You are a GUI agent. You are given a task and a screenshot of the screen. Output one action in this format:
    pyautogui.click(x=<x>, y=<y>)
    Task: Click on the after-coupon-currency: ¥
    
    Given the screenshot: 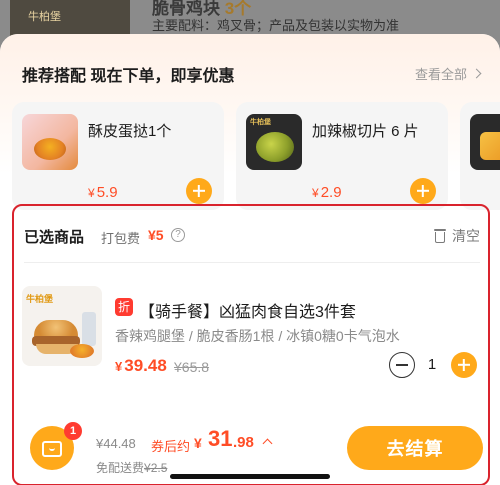 What is the action you would take?
    pyautogui.click(x=198, y=443)
    